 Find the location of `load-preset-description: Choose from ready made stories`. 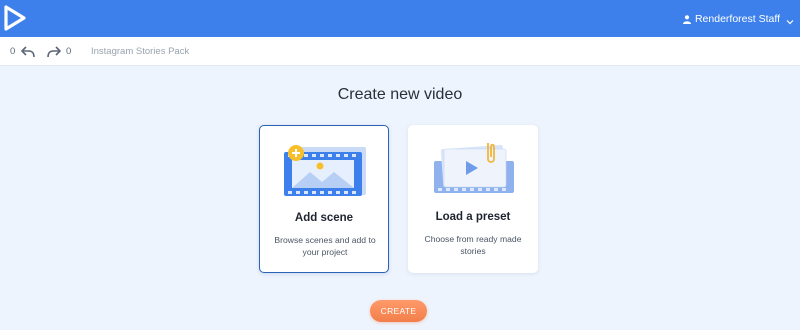

load-preset-description: Choose from ready made stories is located at coordinates (473, 245).